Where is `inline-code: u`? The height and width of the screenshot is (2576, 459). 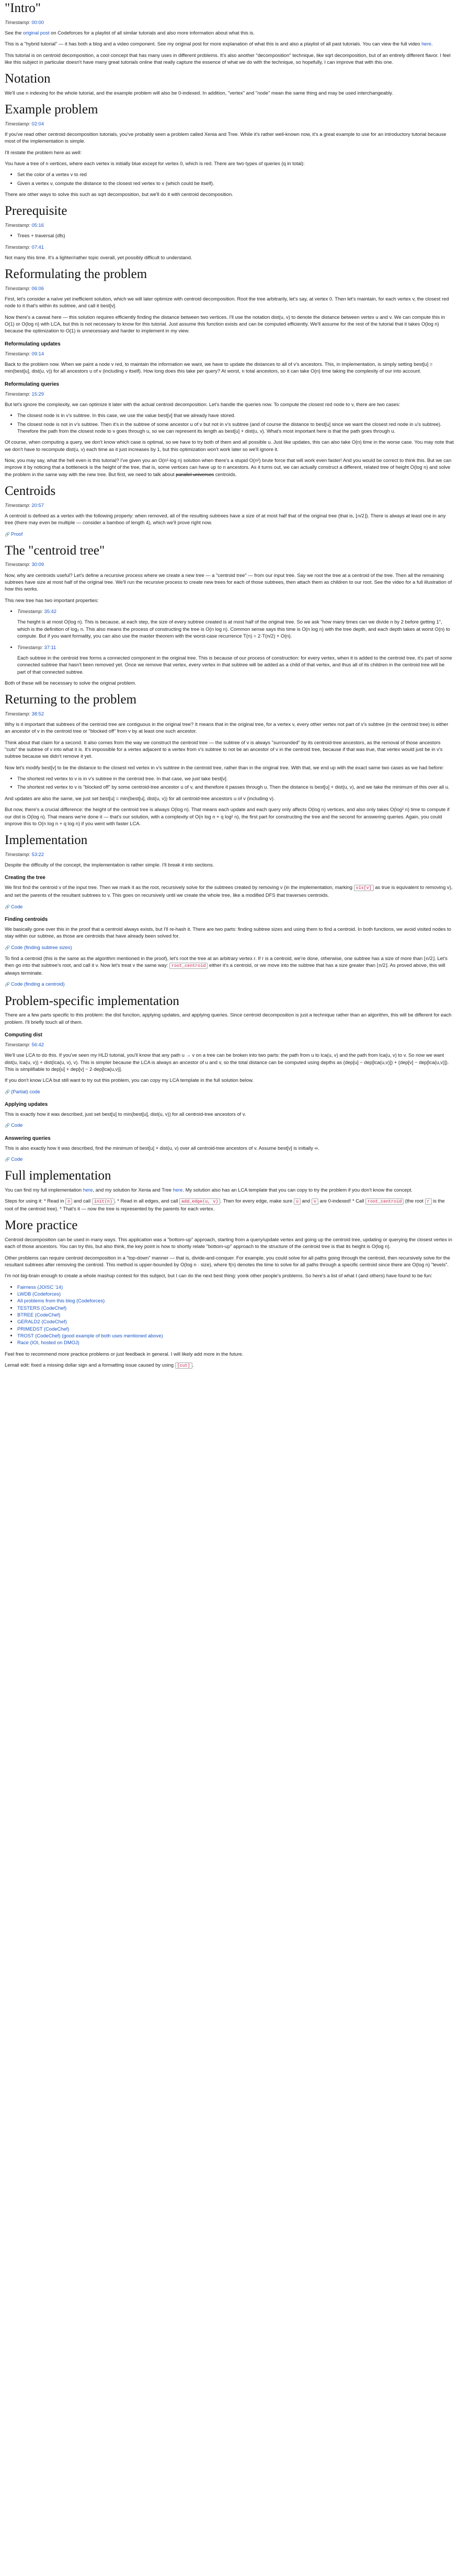 inline-code: u is located at coordinates (297, 1201).